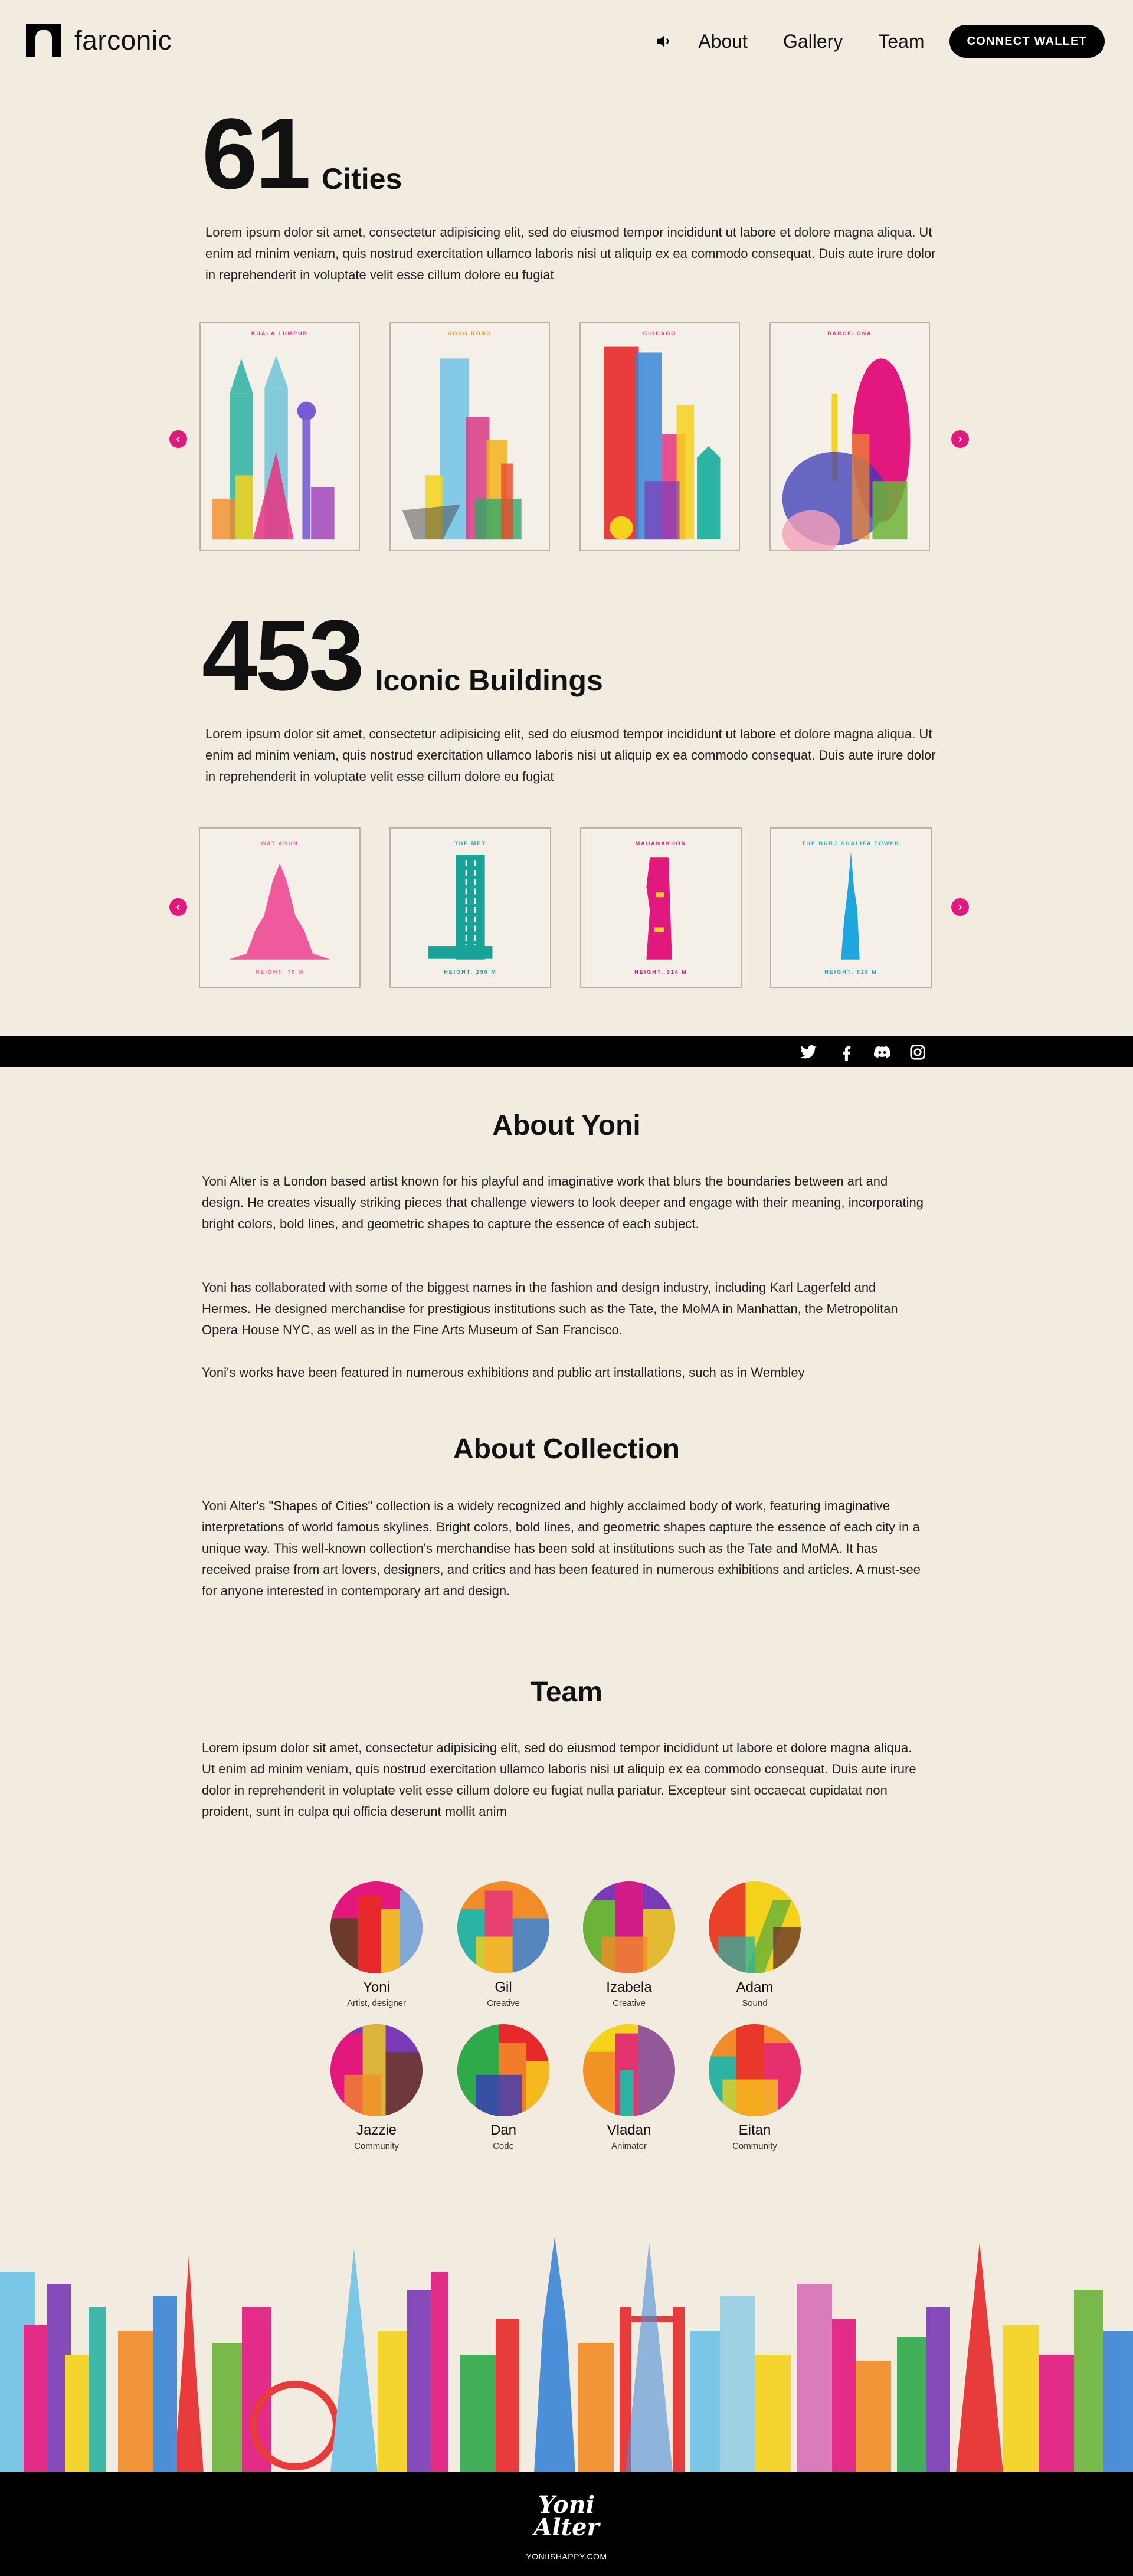 The height and width of the screenshot is (2576, 1133). I want to click on team-member-yoni: Yoni Artist, designer, so click(376, 1945).